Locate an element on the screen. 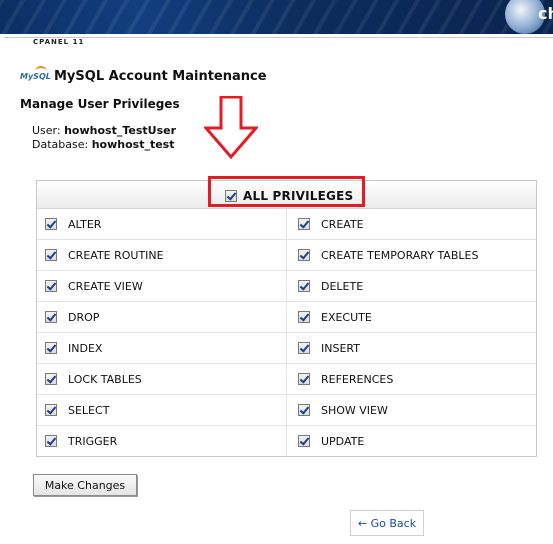 This screenshot has width=553, height=544. privilege-label: CREATE TEMPORARY TABLES is located at coordinates (400, 255).